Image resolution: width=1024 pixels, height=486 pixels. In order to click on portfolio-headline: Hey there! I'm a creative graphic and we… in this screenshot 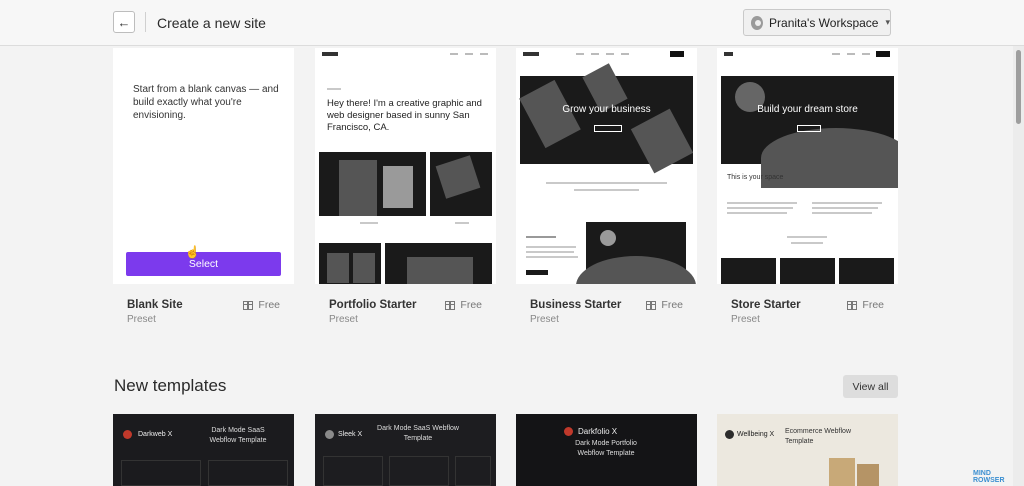, I will do `click(404, 115)`.